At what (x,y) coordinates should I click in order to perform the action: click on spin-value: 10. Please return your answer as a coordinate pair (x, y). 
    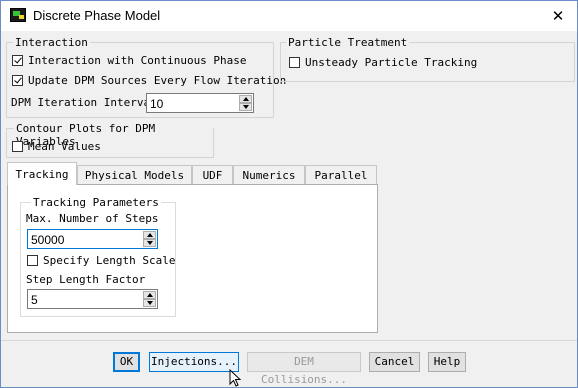
    Looking at the image, I should click on (157, 104).